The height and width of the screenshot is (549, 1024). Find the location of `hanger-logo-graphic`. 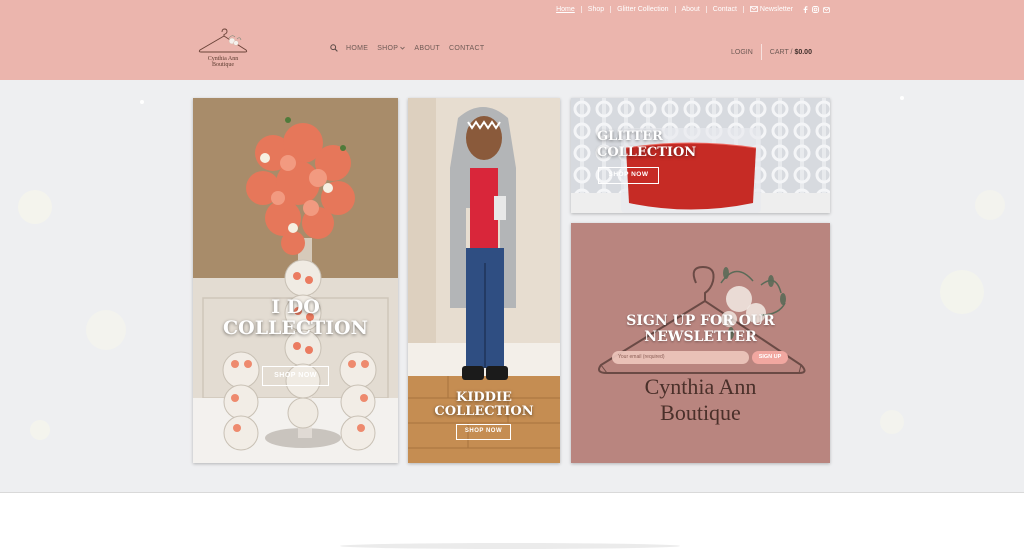

hanger-logo-graphic is located at coordinates (223, 40).